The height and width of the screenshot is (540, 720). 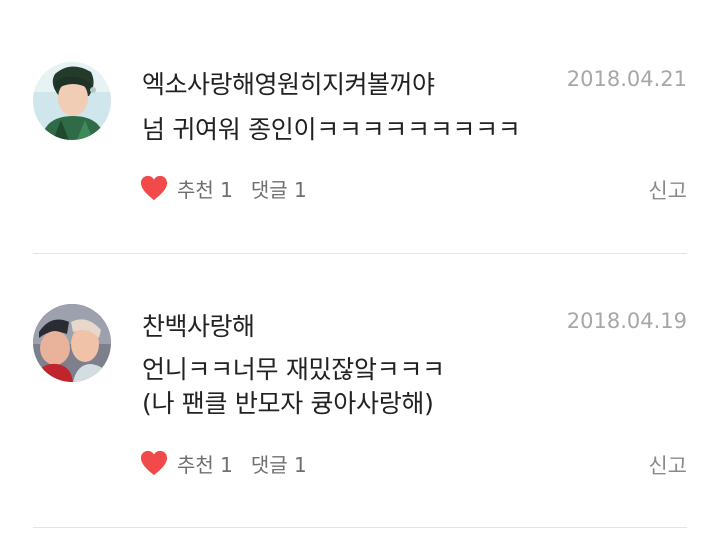 I want to click on comment-body-line: 언니ㅋㅋ너무 재밌잖앜ㅋㅋㅋ, so click(x=293, y=369).